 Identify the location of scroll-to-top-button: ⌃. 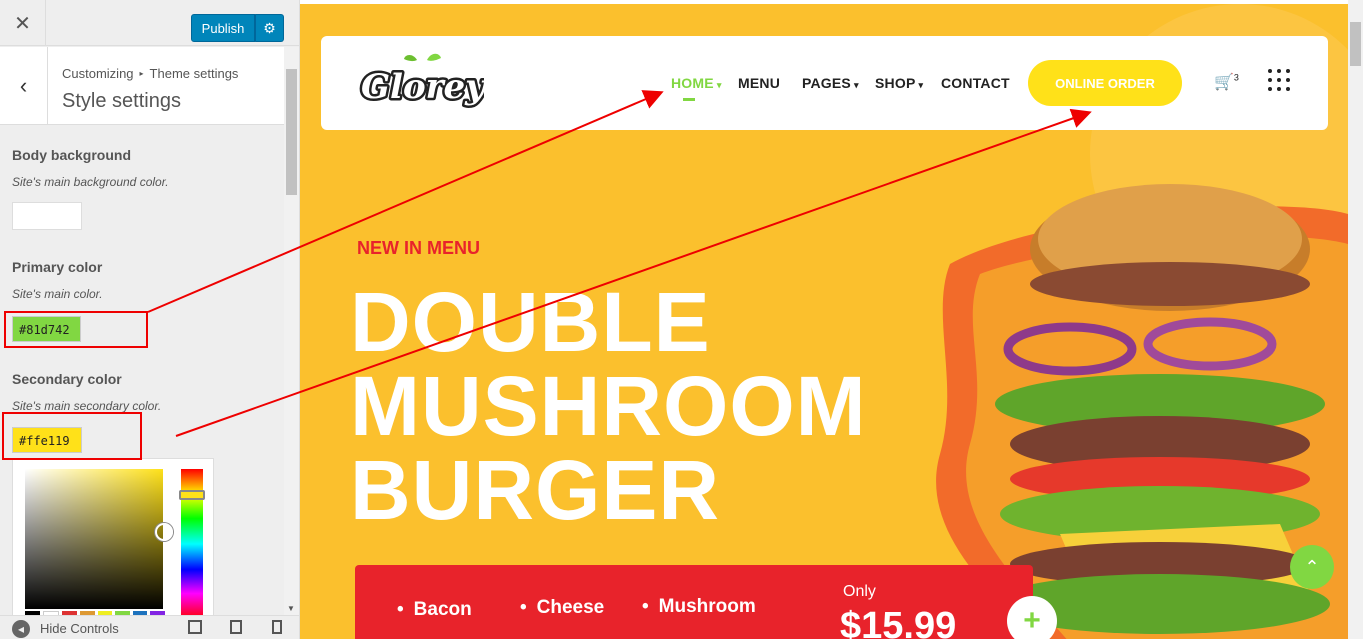
(1312, 567).